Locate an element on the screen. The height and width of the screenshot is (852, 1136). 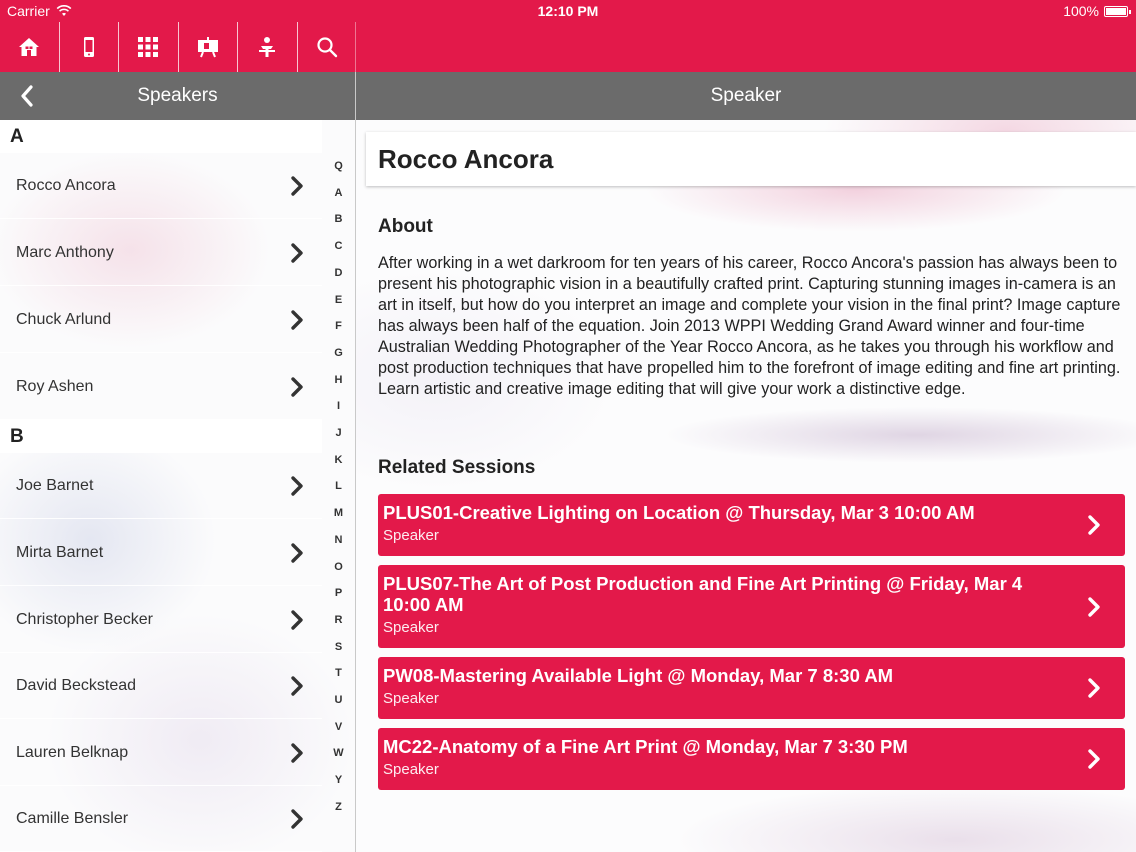
main-toolbar is located at coordinates (568, 47).